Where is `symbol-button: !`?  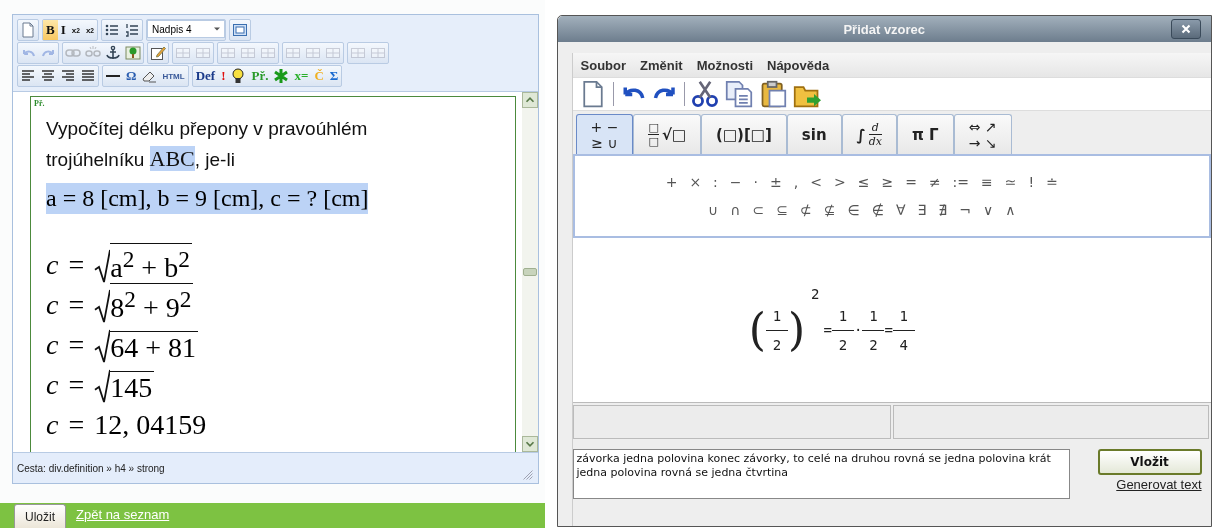
symbol-button: ! is located at coordinates (1031, 182).